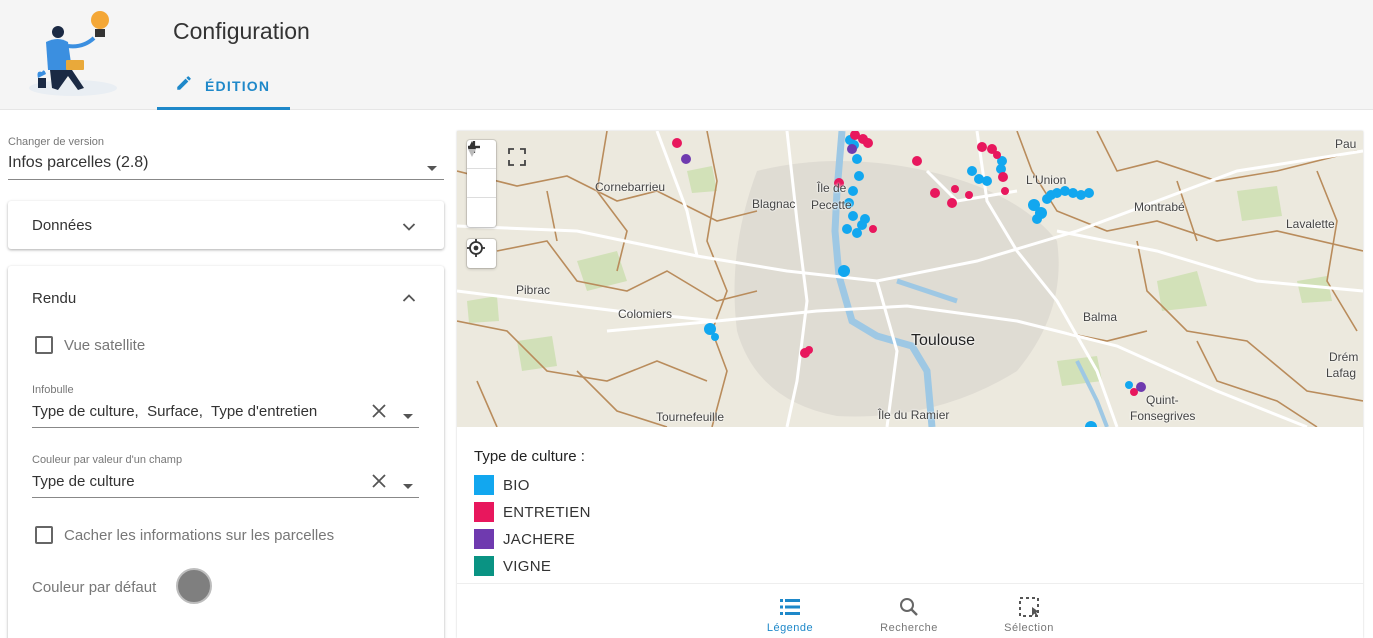  Describe the element at coordinates (184, 85) in the screenshot. I see `pencil-icon` at that location.